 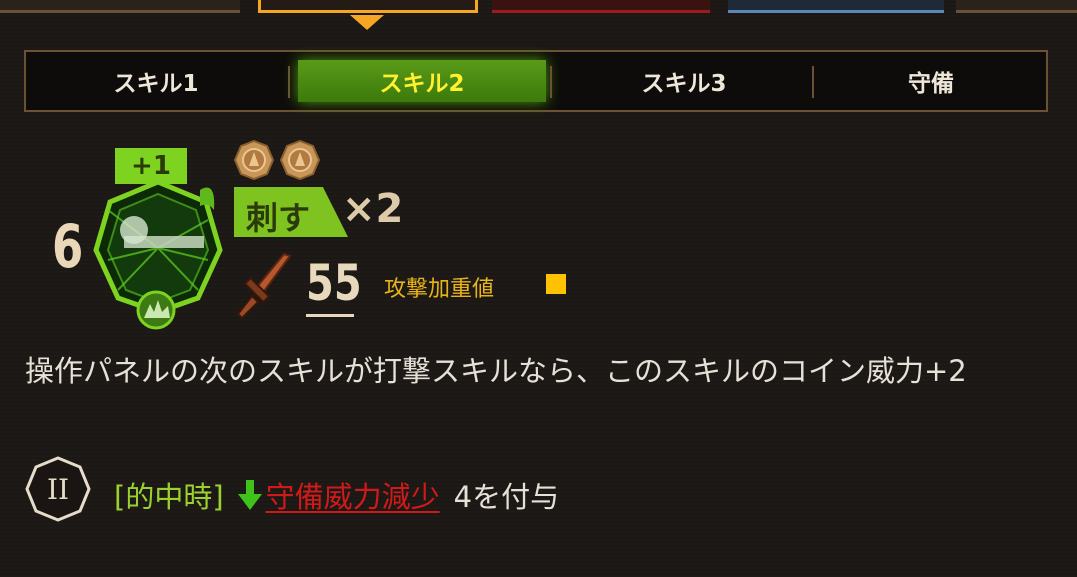 I want to click on tab-skill-2: スキル2, so click(x=422, y=81).